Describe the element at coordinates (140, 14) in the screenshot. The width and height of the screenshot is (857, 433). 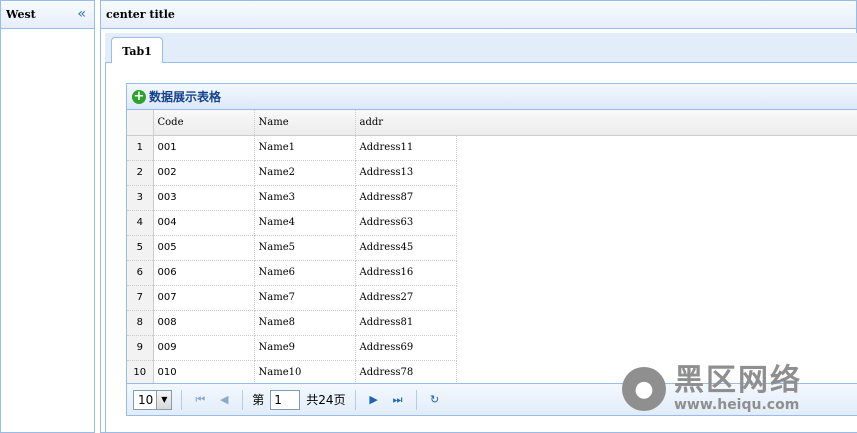
I see `center-panel-title: center title` at that location.